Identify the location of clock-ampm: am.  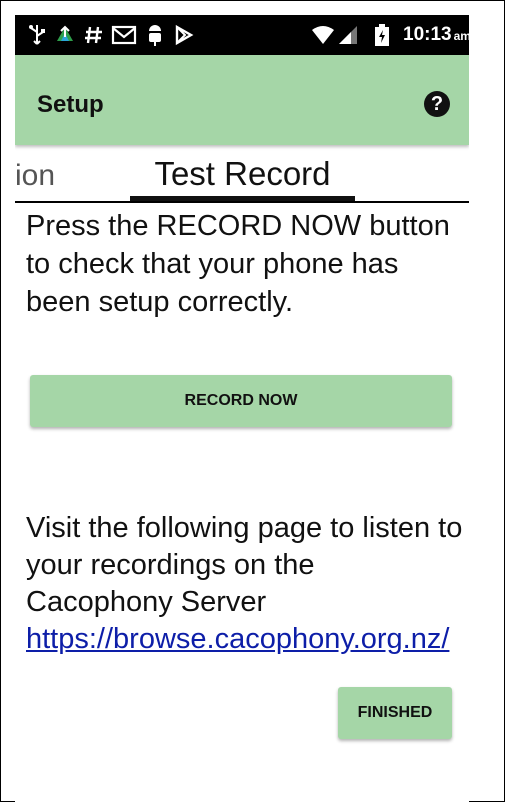
(461, 36).